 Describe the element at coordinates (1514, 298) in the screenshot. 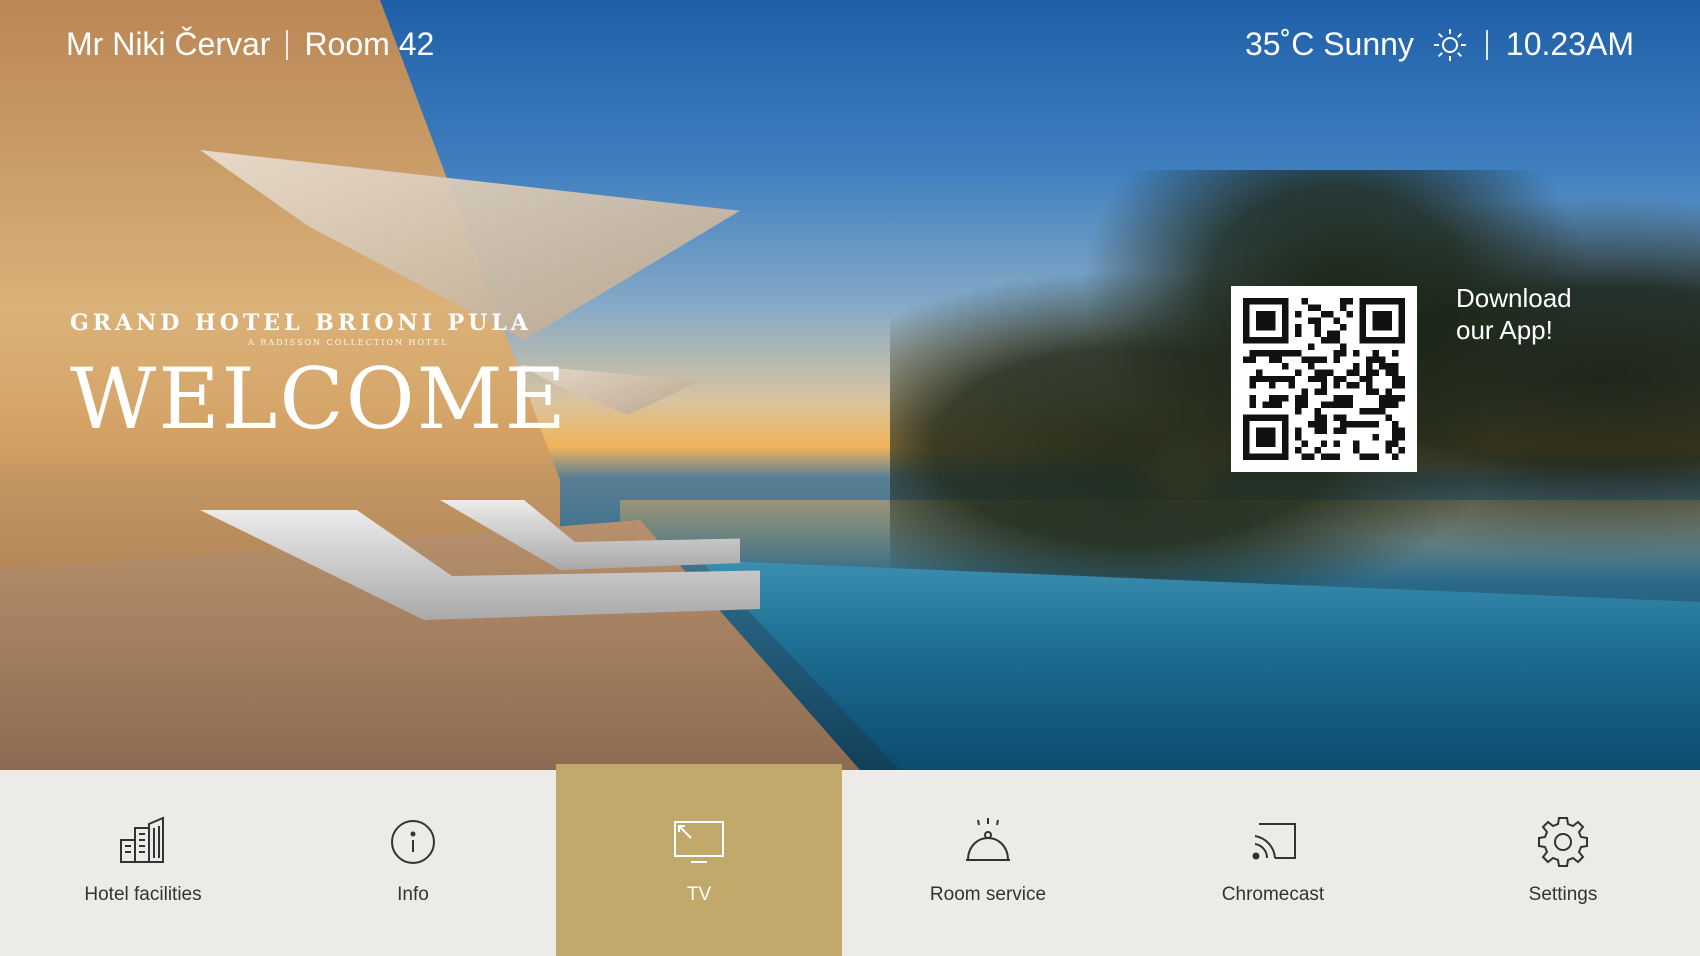

I see `promo-line-1: Download` at that location.